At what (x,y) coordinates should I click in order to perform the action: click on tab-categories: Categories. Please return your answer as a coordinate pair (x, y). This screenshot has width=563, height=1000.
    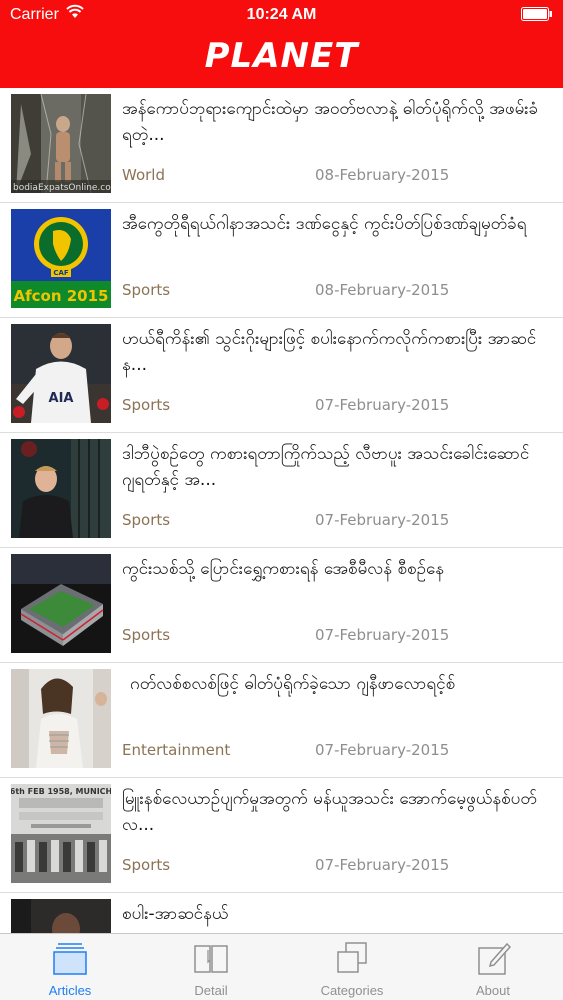
    Looking at the image, I should click on (352, 967).